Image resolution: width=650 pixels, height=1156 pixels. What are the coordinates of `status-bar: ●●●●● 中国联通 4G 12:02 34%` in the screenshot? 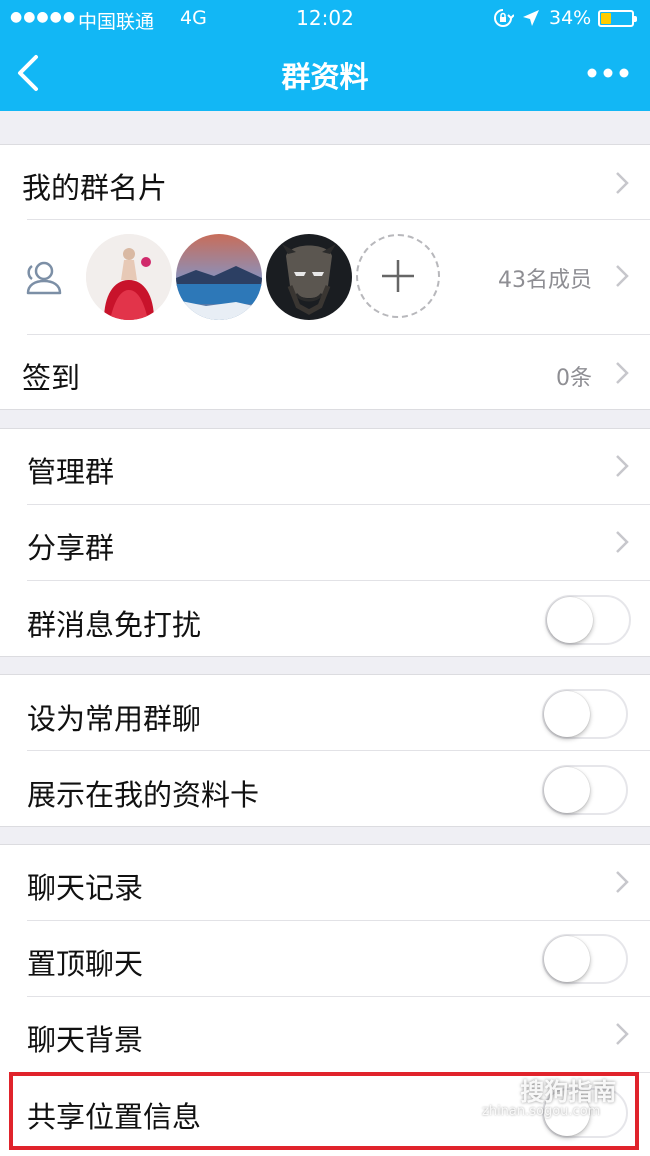 It's located at (325, 19).